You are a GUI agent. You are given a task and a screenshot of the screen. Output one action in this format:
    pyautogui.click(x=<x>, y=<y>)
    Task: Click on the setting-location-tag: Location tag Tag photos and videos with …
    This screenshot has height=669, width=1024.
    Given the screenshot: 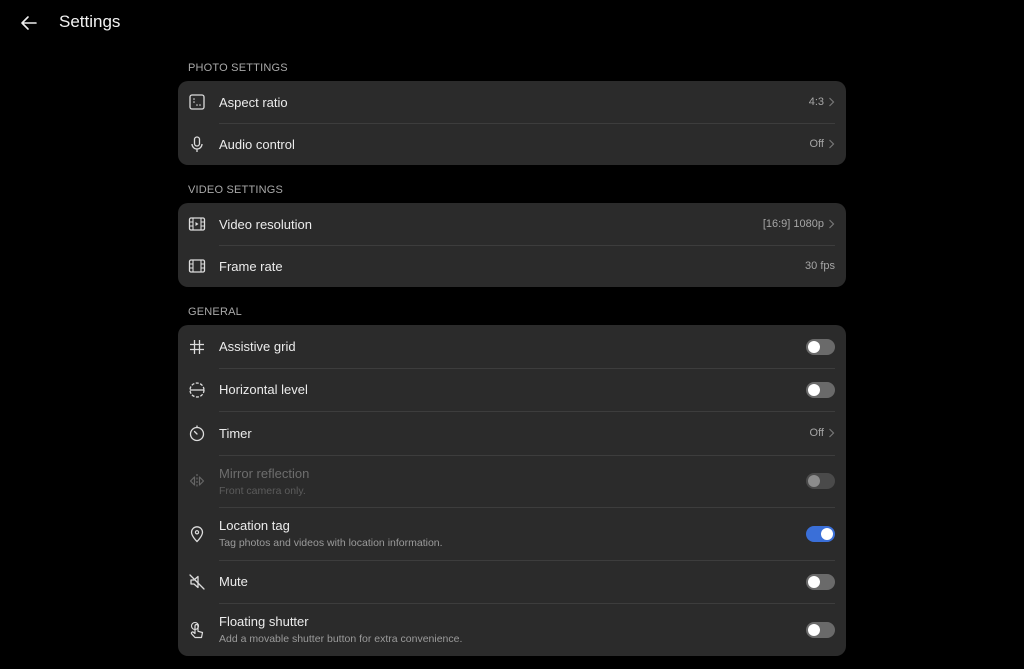 What is the action you would take?
    pyautogui.click(x=512, y=533)
    